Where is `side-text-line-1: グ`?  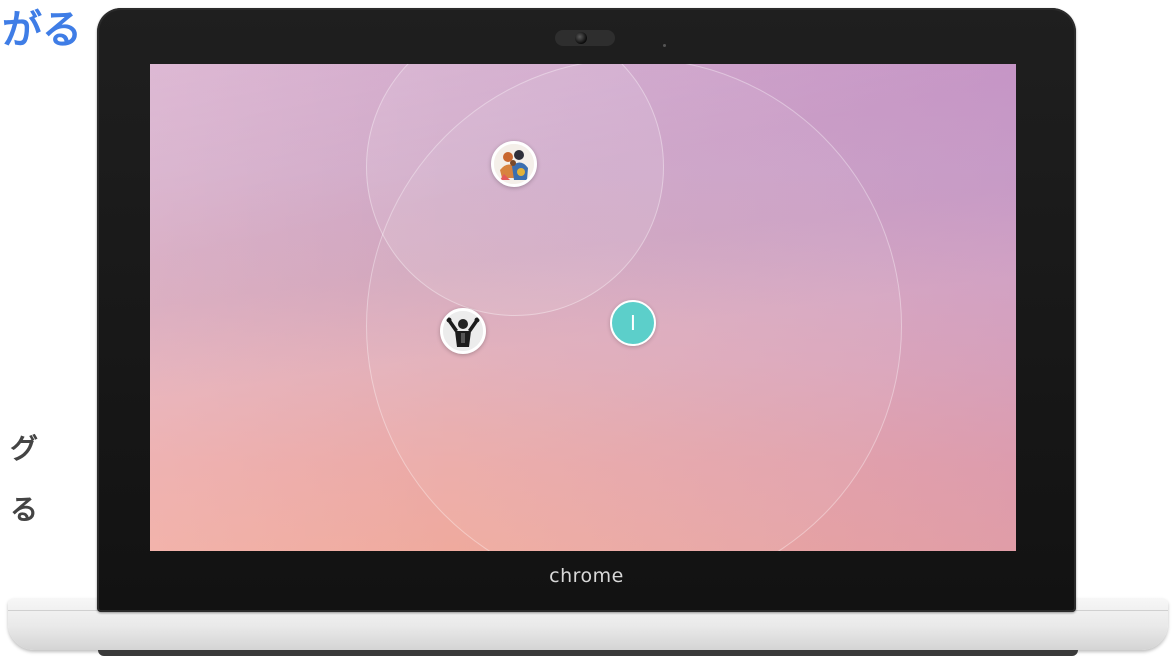 side-text-line-1: グ is located at coordinates (23, 448).